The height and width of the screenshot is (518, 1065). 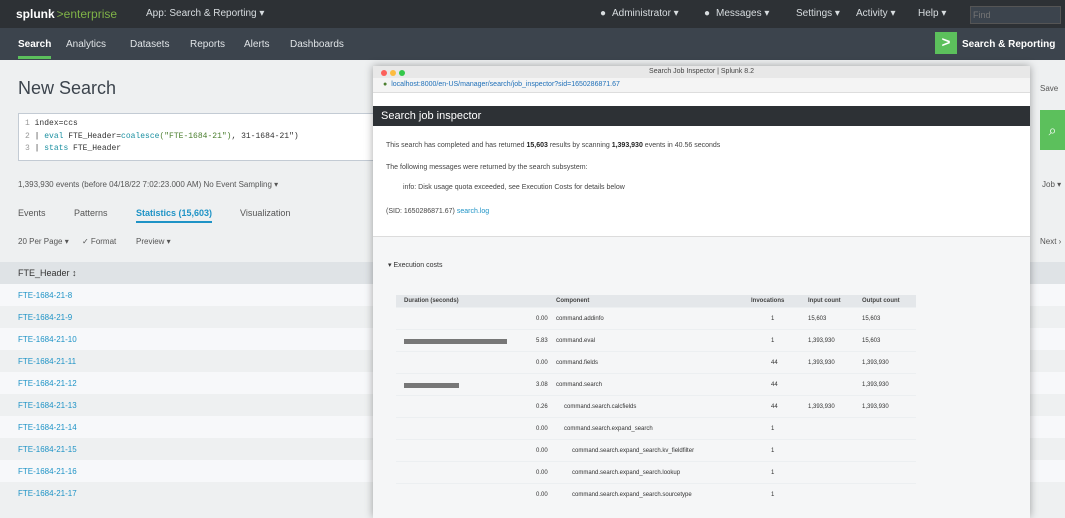 I want to click on cost-row: 0.00 command.addinfo 1 15,603 15,603, so click(x=656, y=318).